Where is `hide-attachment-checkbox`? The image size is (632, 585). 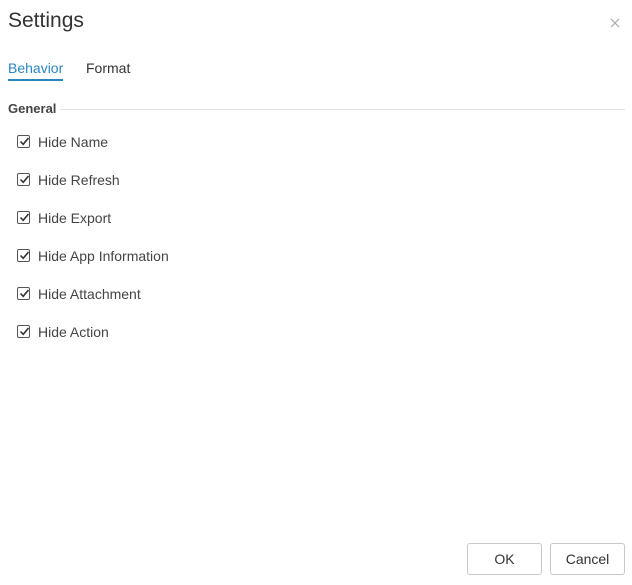 hide-attachment-checkbox is located at coordinates (23, 293).